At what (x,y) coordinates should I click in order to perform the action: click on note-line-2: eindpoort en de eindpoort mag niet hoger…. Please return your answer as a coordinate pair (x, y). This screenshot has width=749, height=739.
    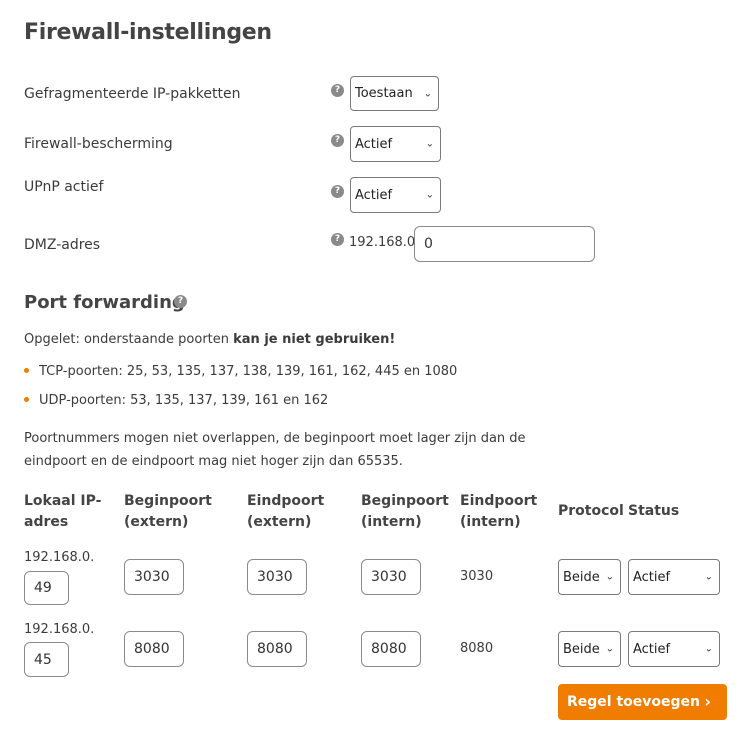
    Looking at the image, I should click on (213, 461).